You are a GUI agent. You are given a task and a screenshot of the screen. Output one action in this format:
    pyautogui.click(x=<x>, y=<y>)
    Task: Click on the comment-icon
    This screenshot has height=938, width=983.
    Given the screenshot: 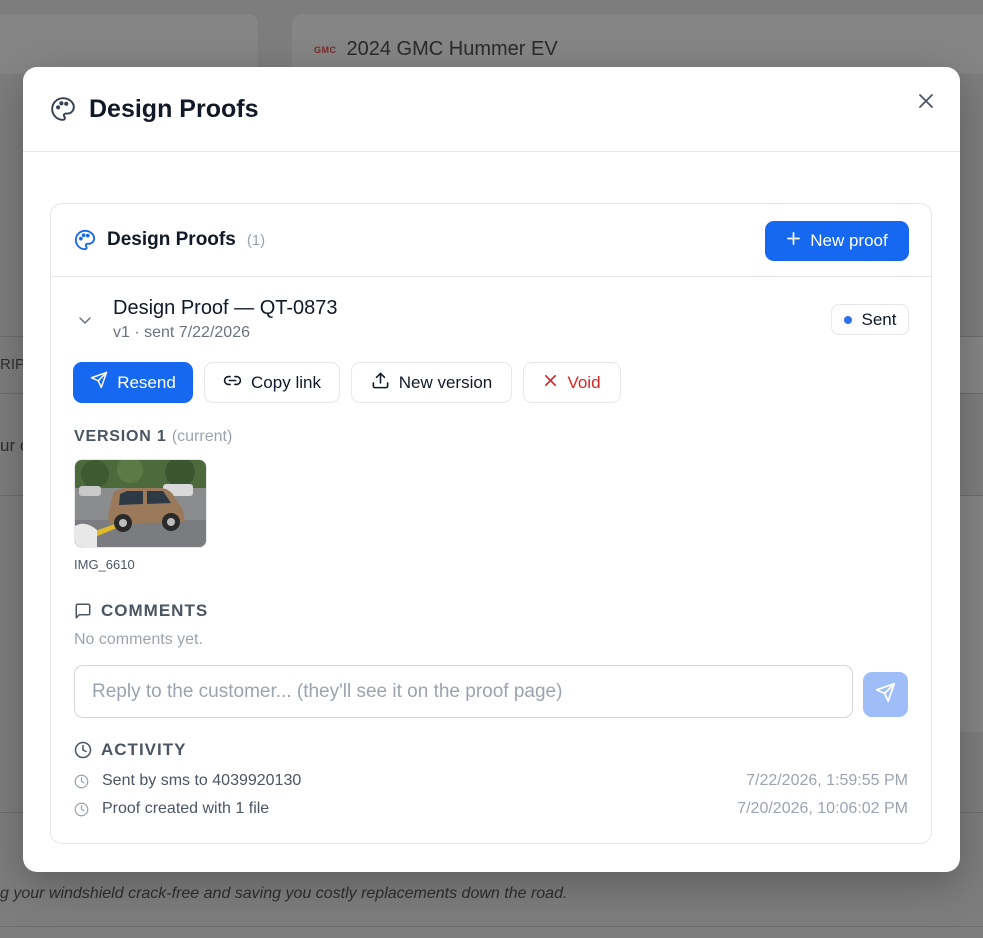 What is the action you would take?
    pyautogui.click(x=83, y=611)
    